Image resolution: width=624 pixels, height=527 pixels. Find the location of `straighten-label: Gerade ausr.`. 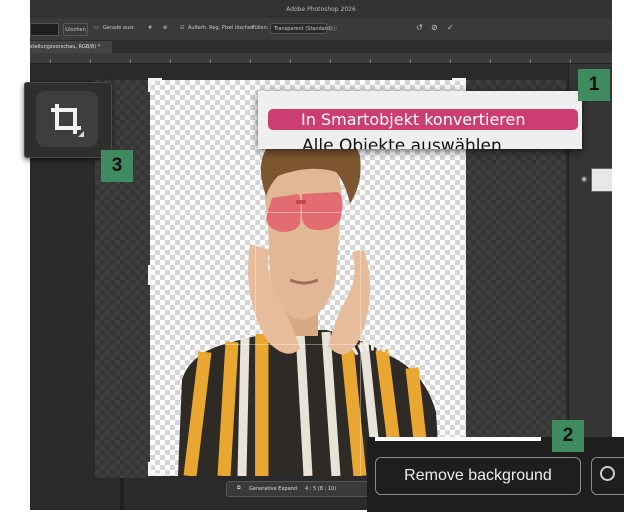

straighten-label: Gerade ausr. is located at coordinates (119, 28).